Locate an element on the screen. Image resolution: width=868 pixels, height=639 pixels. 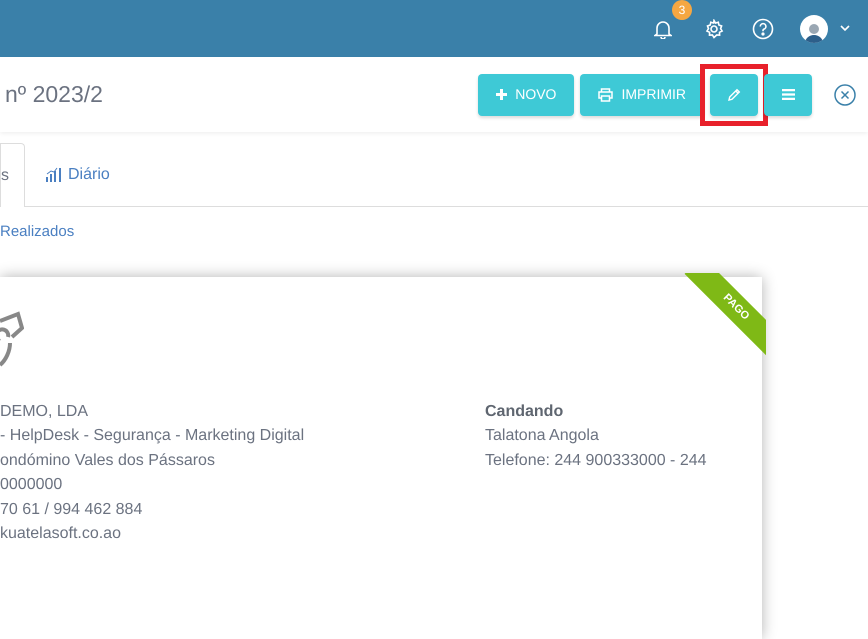
bar-chart-icon is located at coordinates (54, 174).